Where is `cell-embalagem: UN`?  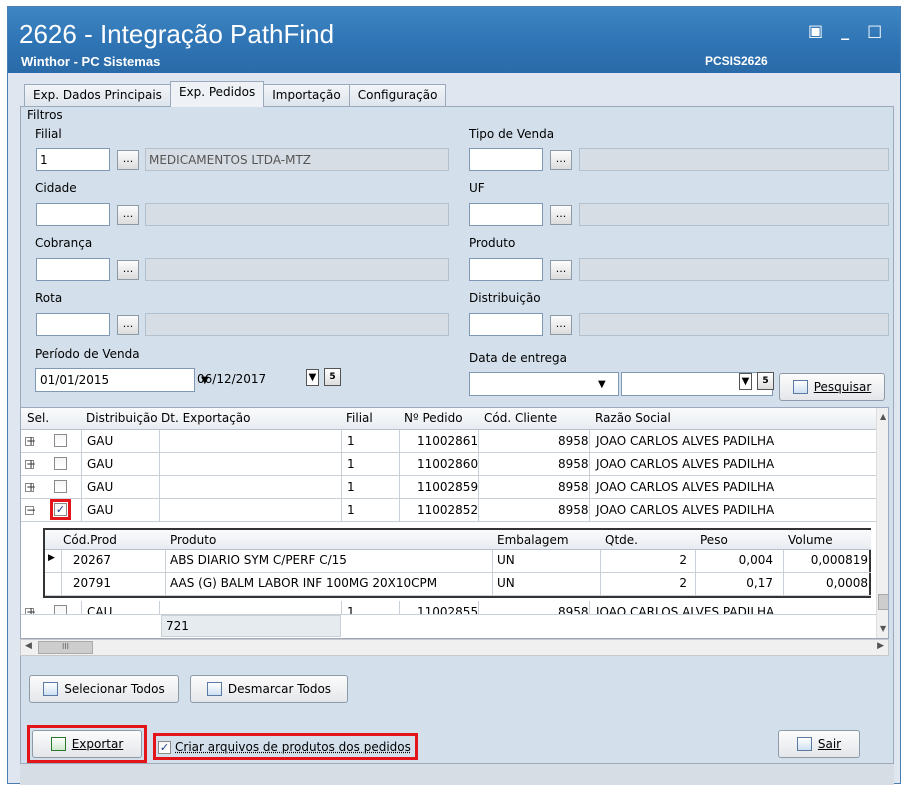 cell-embalagem: UN is located at coordinates (506, 583).